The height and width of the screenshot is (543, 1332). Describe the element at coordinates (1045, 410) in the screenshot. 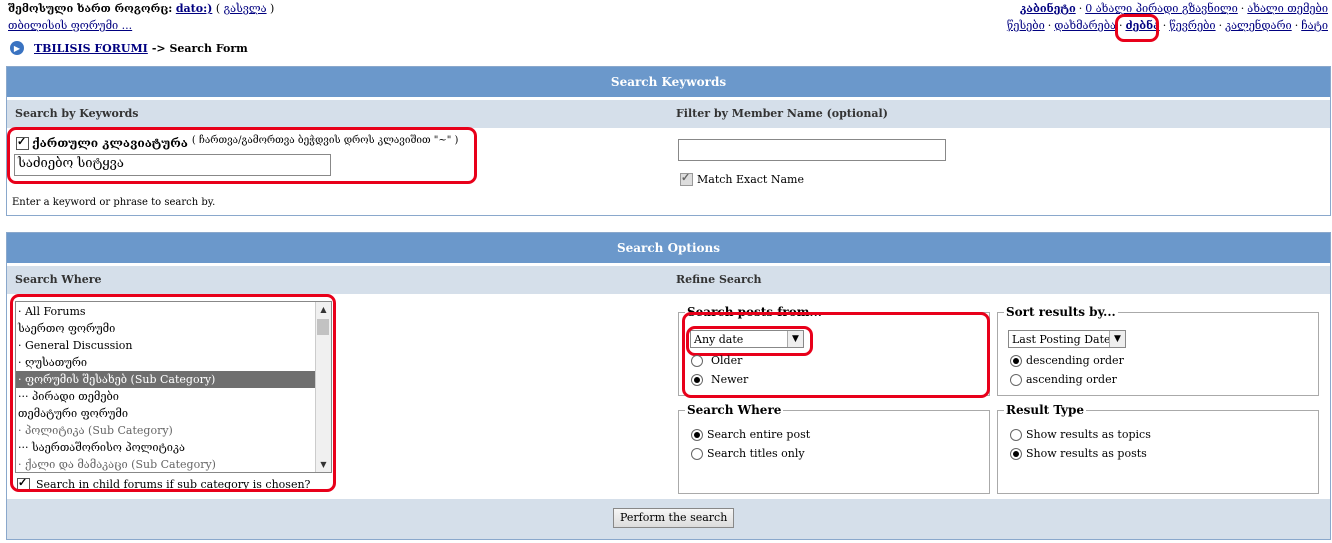

I see `result-type-title: Result Type` at that location.